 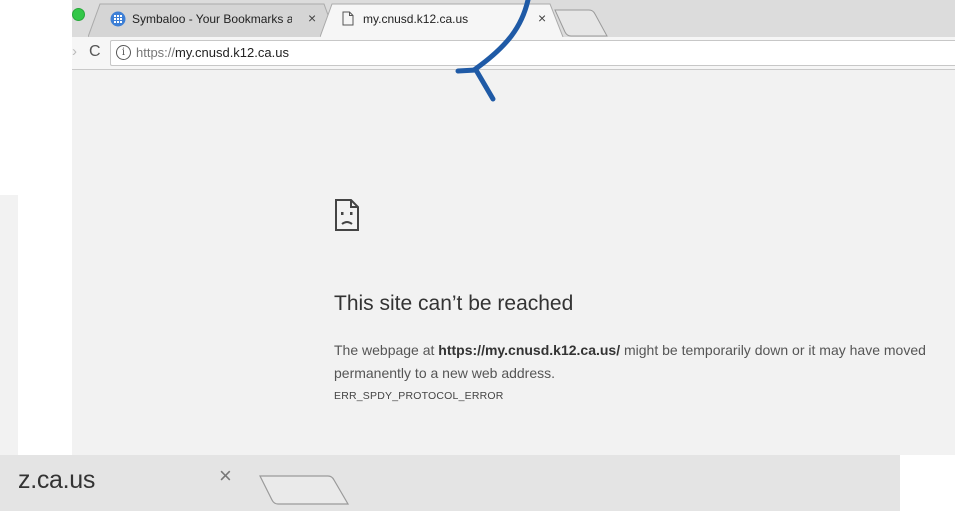 What do you see at coordinates (57, 480) in the screenshot?
I see `background-url-fragment: z.ca.us` at bounding box center [57, 480].